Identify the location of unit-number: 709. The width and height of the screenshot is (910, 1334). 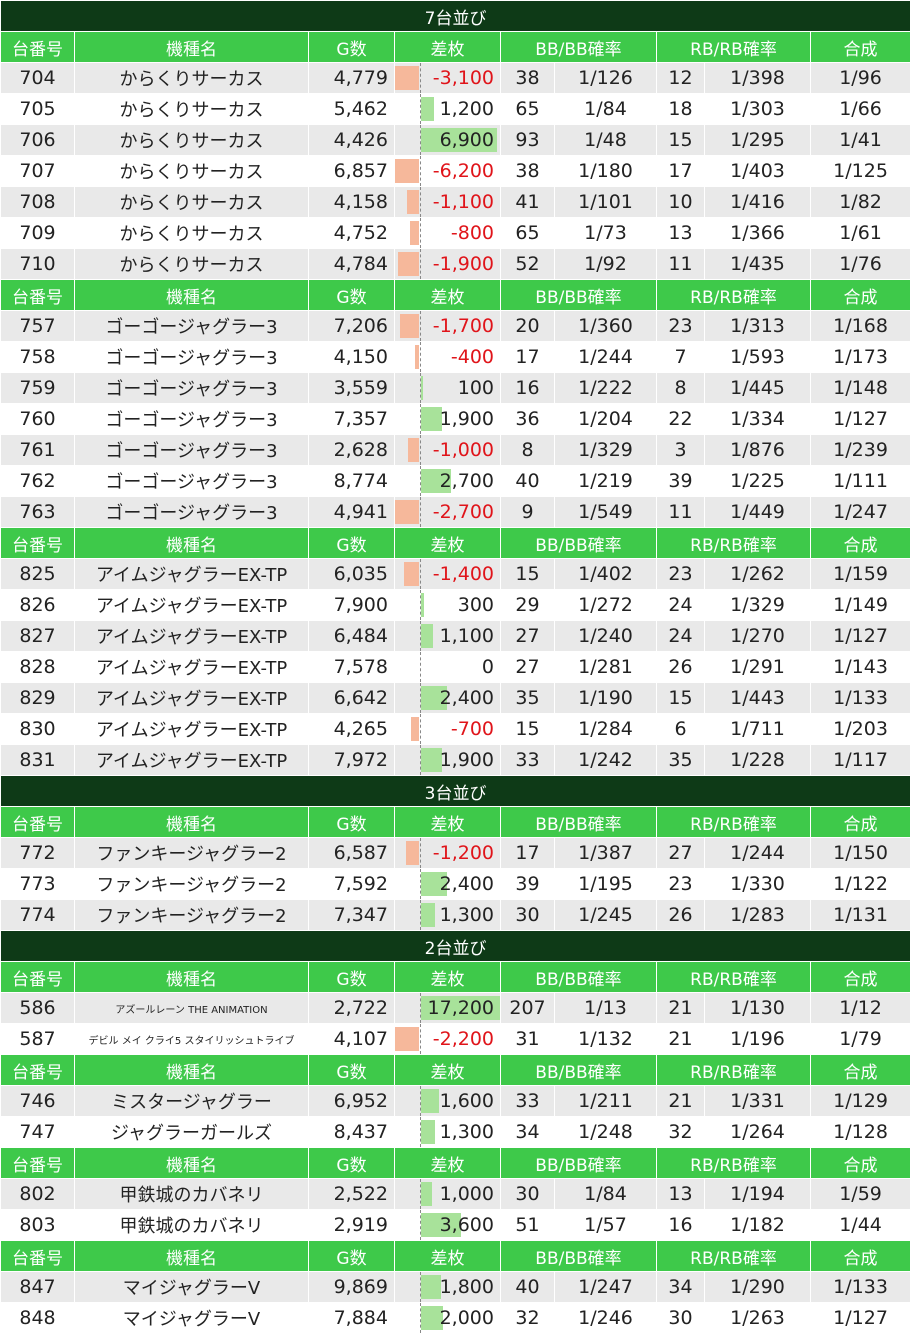
(37, 233).